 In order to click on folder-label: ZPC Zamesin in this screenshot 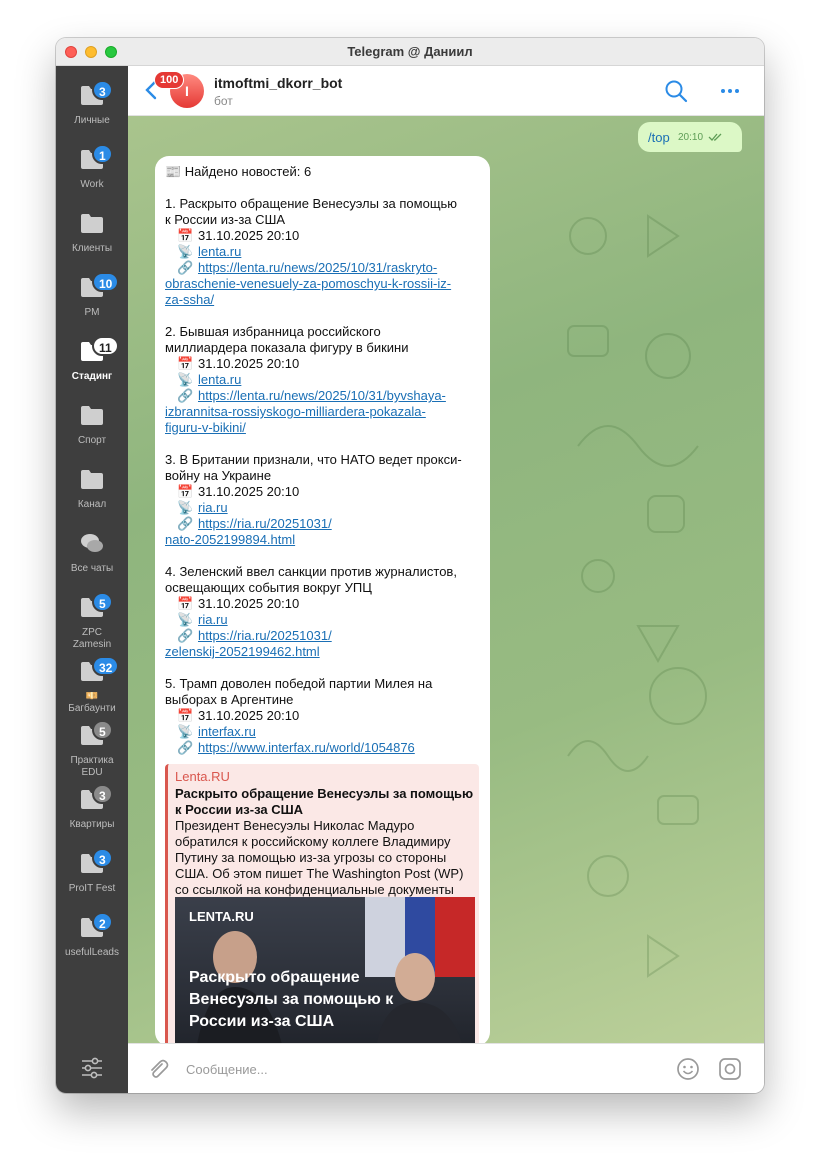, I will do `click(92, 638)`.